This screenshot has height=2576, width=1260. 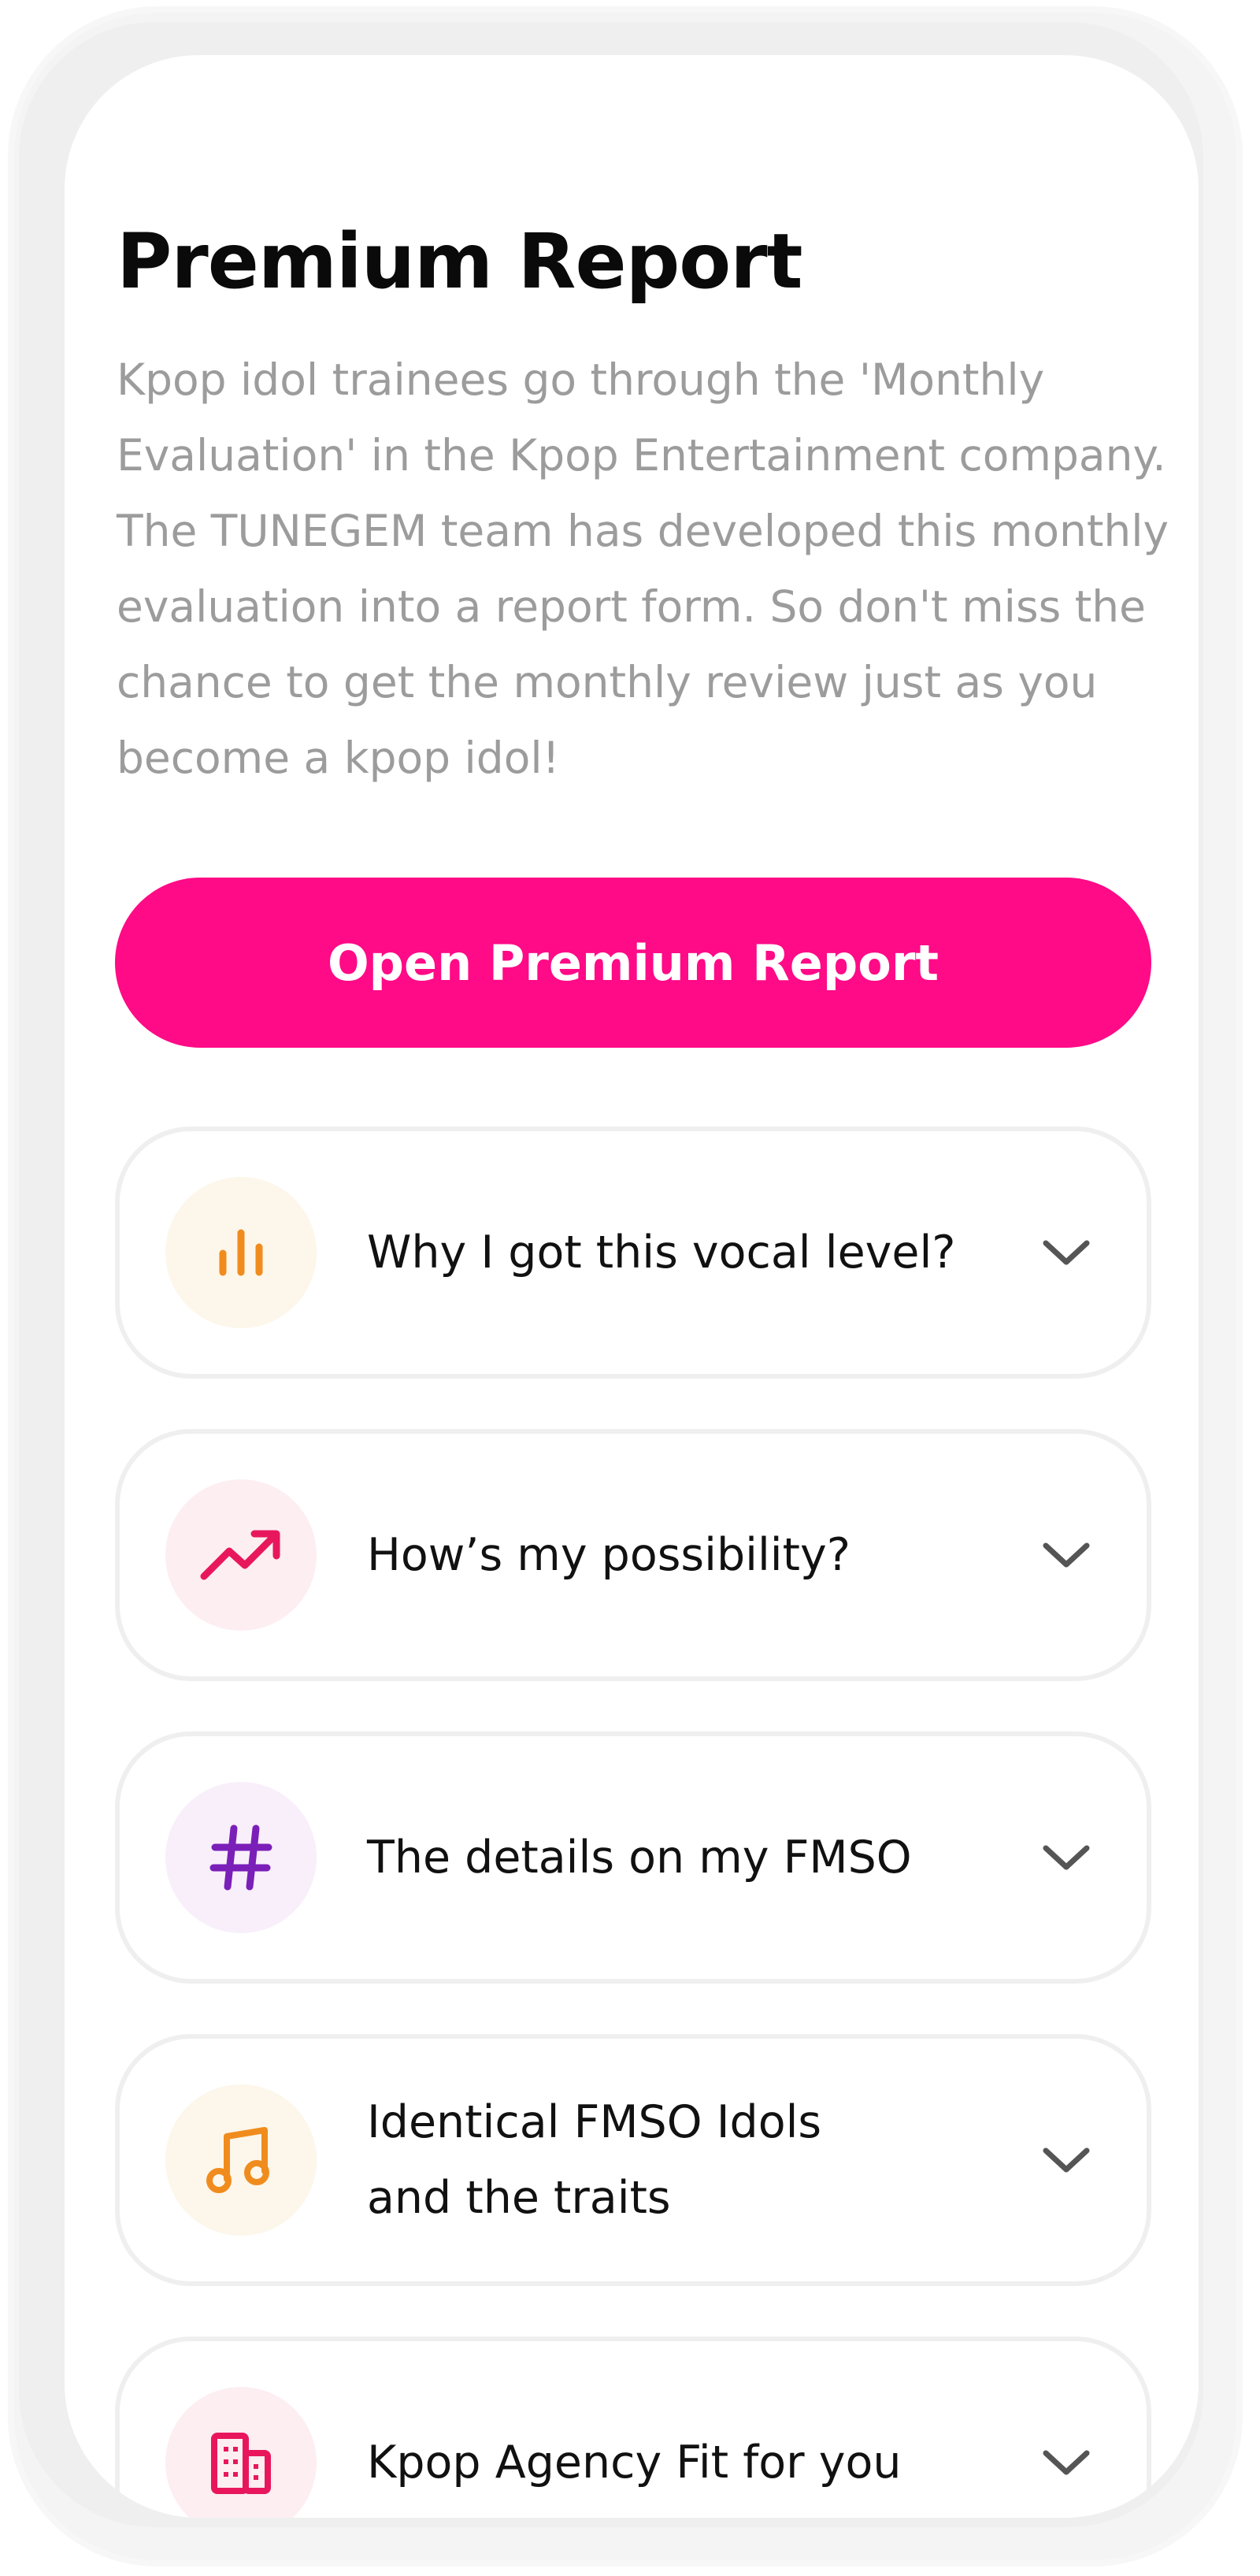 What do you see at coordinates (633, 2427) in the screenshot?
I see `accordion-item-agency-fit: Kpop Agency Fit for you` at bounding box center [633, 2427].